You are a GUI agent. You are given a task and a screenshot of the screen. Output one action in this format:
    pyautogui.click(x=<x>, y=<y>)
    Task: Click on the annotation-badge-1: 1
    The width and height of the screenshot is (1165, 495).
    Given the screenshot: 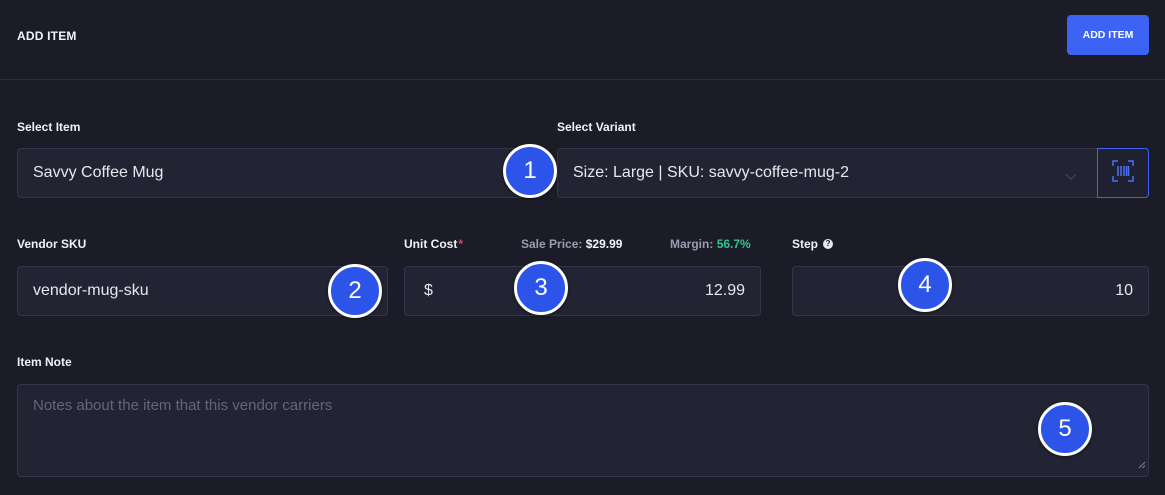 What is the action you would take?
    pyautogui.click(x=530, y=171)
    